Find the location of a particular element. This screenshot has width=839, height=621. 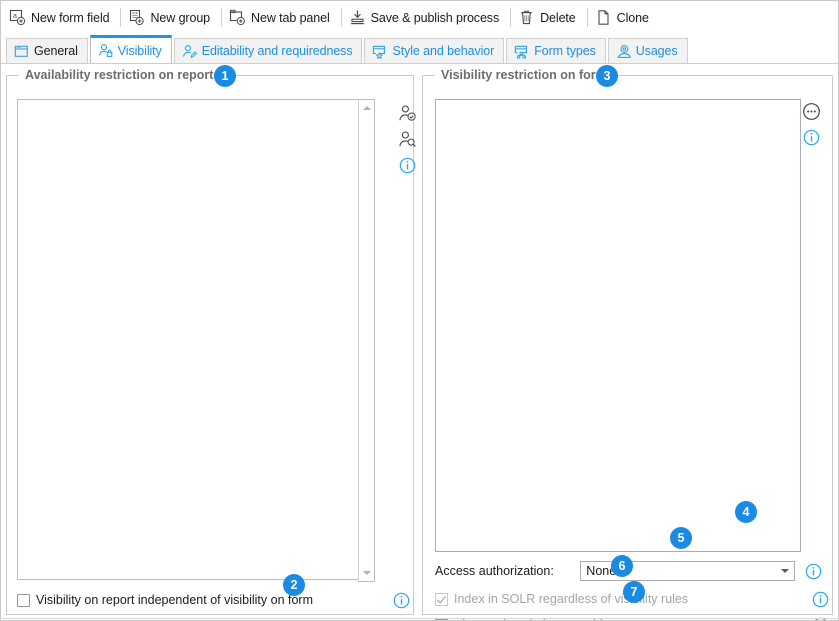

new-group-icon is located at coordinates (136, 17).